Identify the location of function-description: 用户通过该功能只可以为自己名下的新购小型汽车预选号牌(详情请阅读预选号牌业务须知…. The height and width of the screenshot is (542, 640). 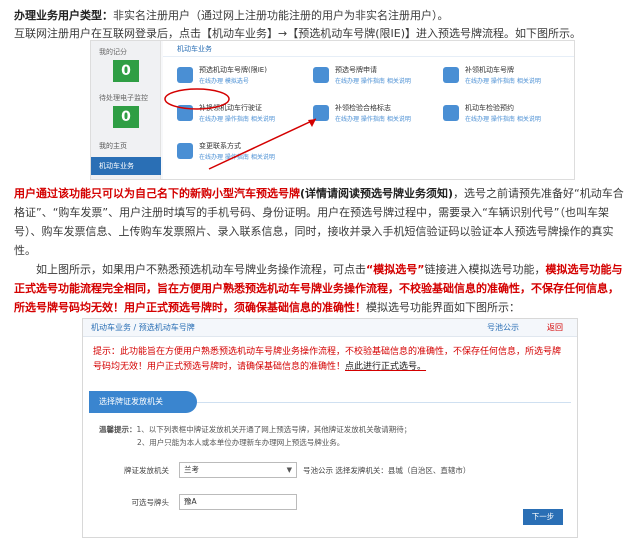
(319, 222).